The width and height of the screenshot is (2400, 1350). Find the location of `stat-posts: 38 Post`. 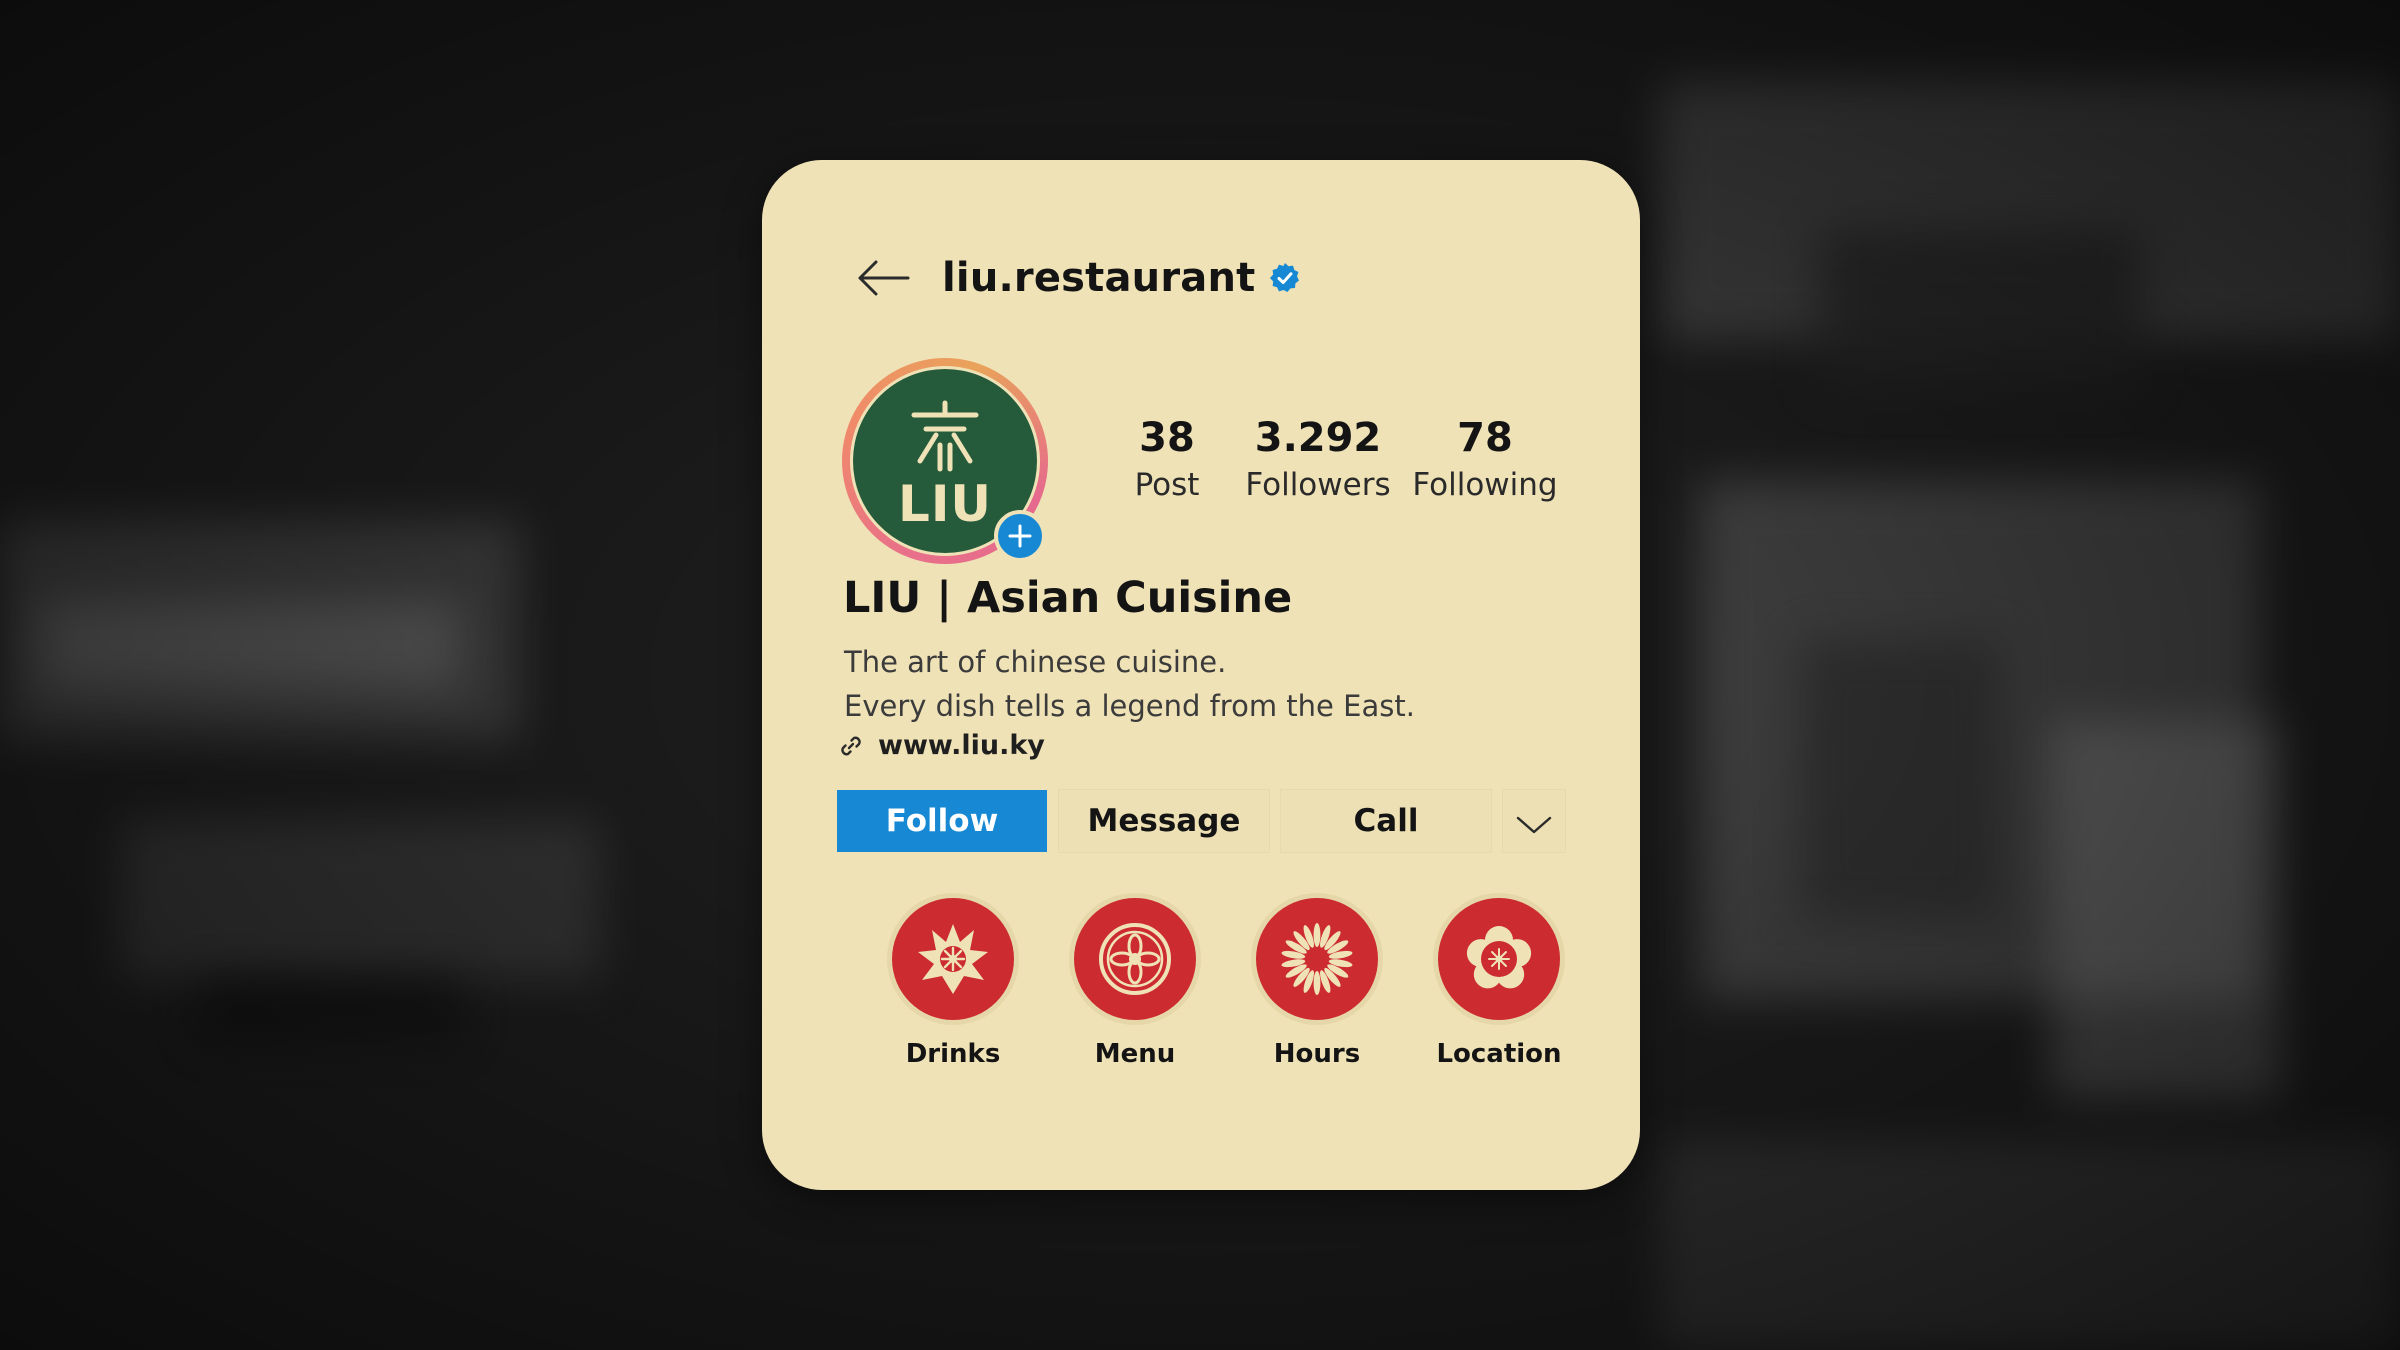

stat-posts: 38 Post is located at coordinates (1167, 460).